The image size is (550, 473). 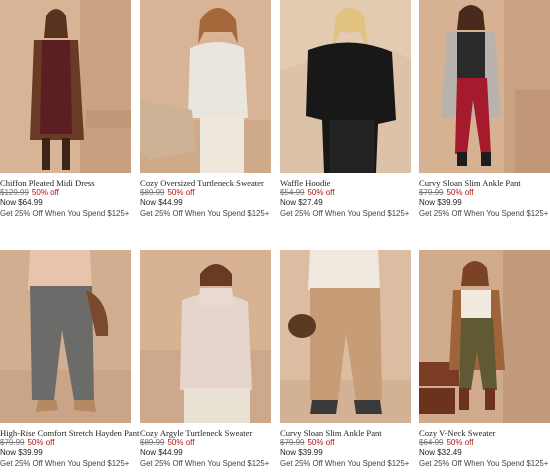 I want to click on product-name: Cozy Oversized Turtleneck Sweater, so click(x=210, y=183).